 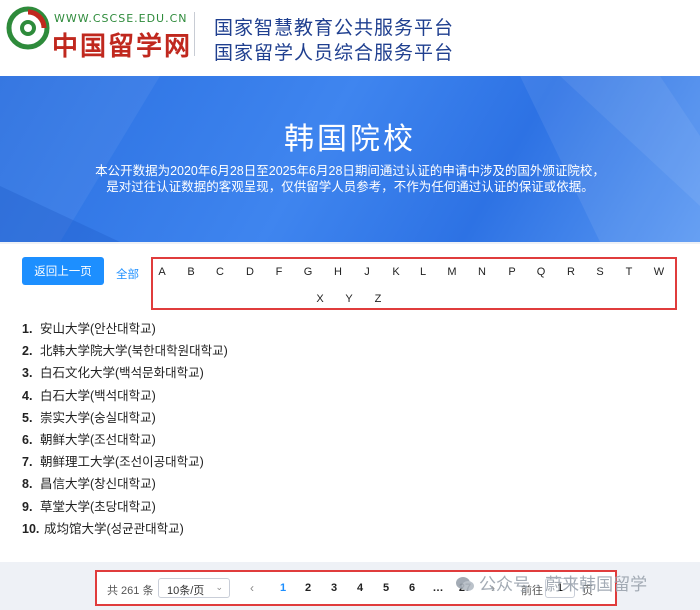 What do you see at coordinates (334, 53) in the screenshot?
I see `platform-title-2: 国家留学人员综合服务平台` at bounding box center [334, 53].